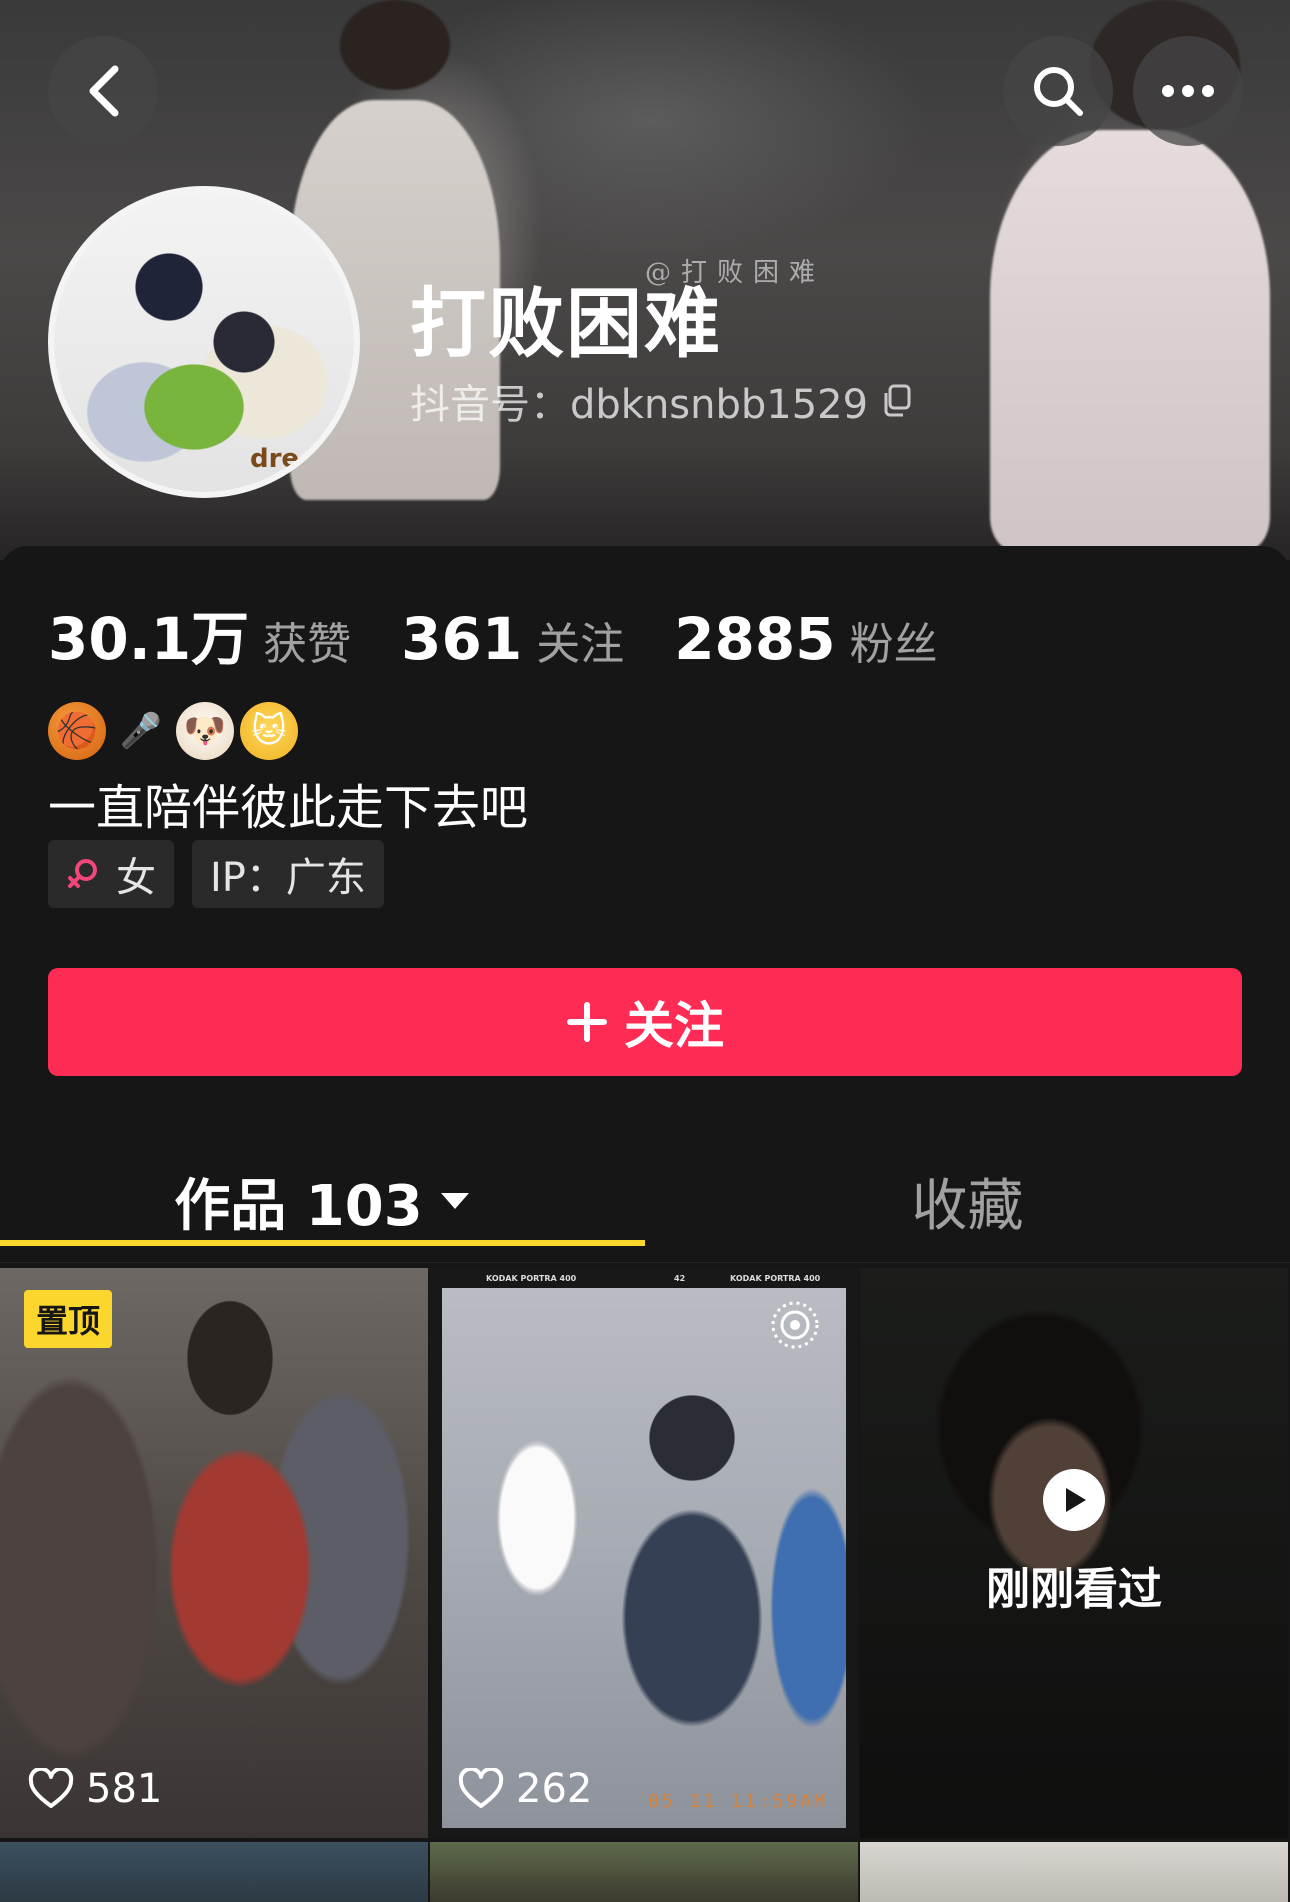 The image size is (1290, 1902). I want to click on video-likes: 581, so click(95, 1789).